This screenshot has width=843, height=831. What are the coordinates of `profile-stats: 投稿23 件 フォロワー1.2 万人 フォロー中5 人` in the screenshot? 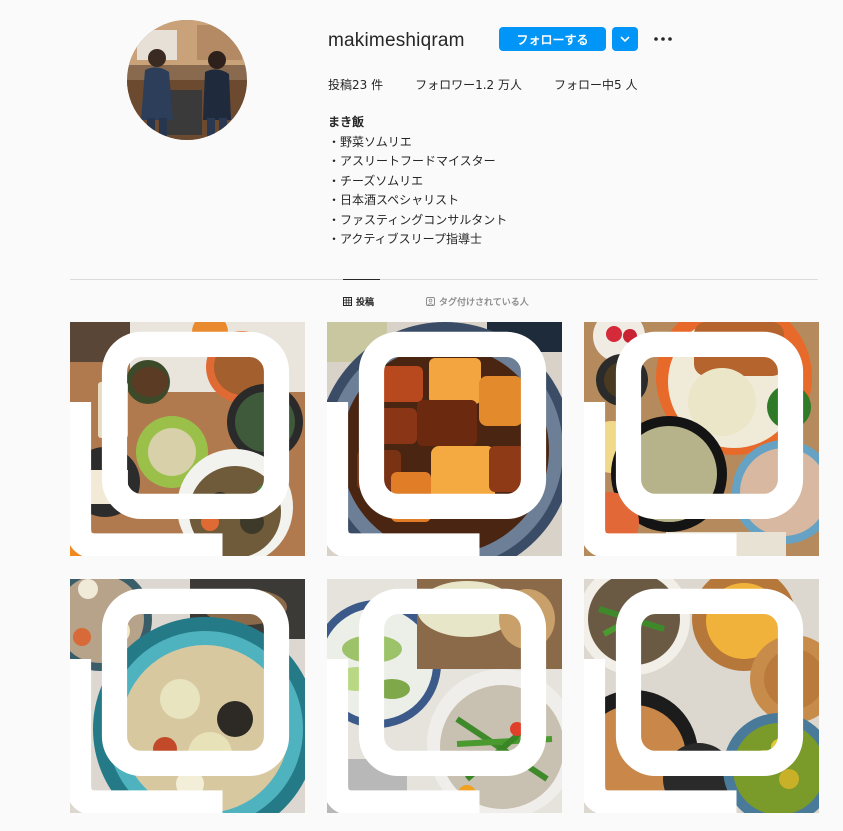 It's located at (498, 84).